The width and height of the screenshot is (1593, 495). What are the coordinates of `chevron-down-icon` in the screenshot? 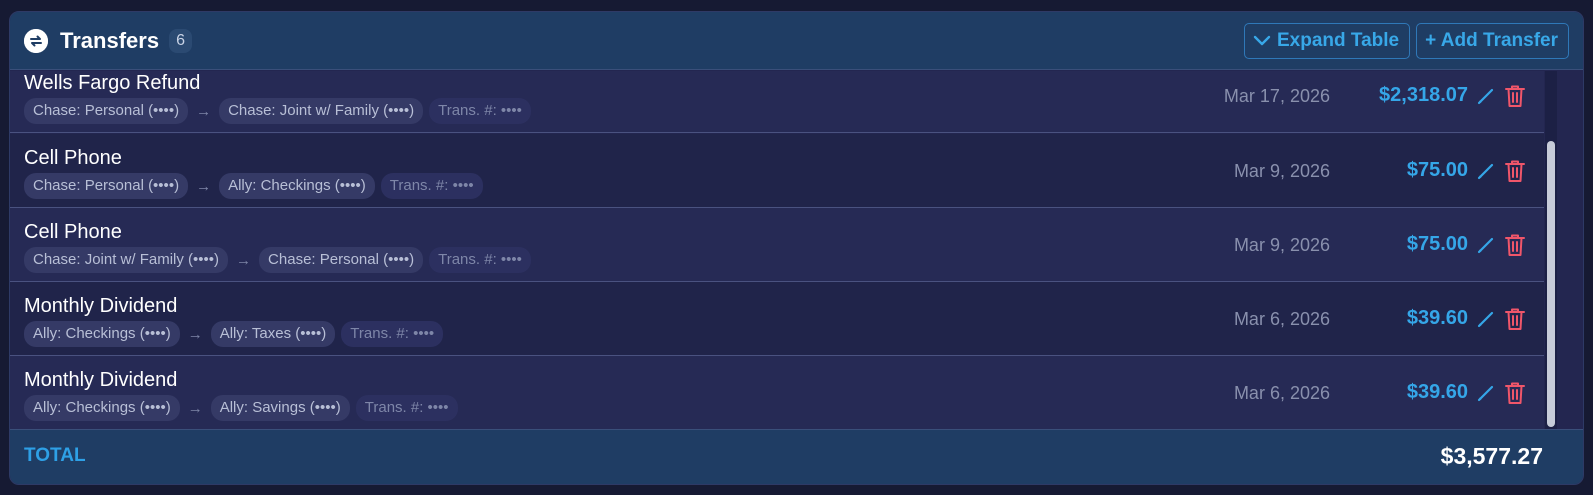 It's located at (1262, 41).